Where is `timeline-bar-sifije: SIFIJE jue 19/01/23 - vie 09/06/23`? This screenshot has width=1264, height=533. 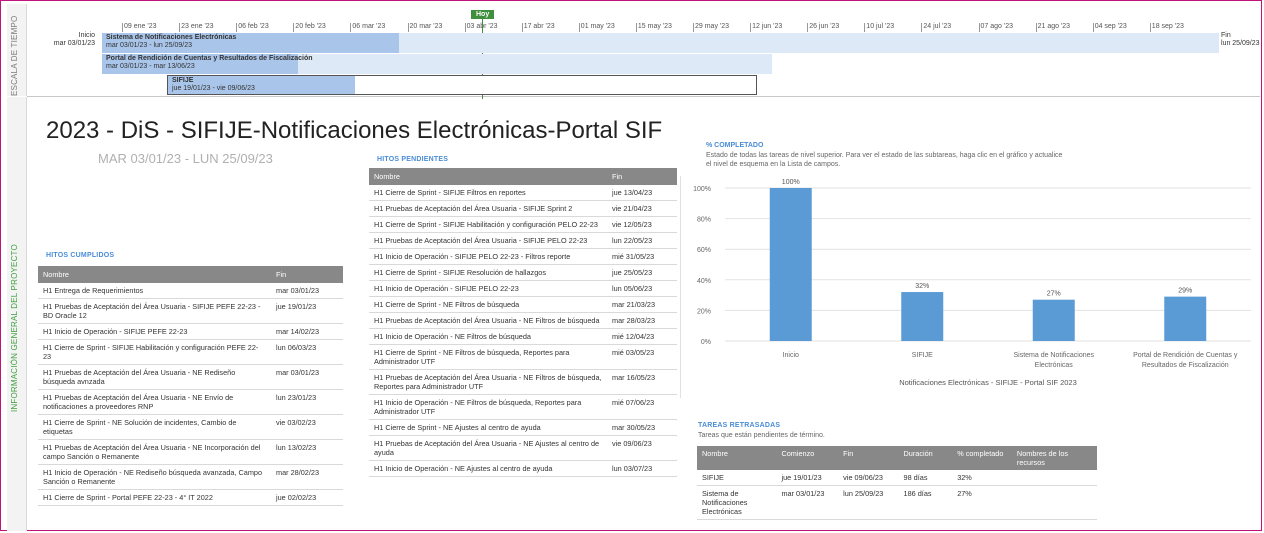 timeline-bar-sifije: SIFIJE jue 19/01/23 - vie 09/06/23 is located at coordinates (462, 85).